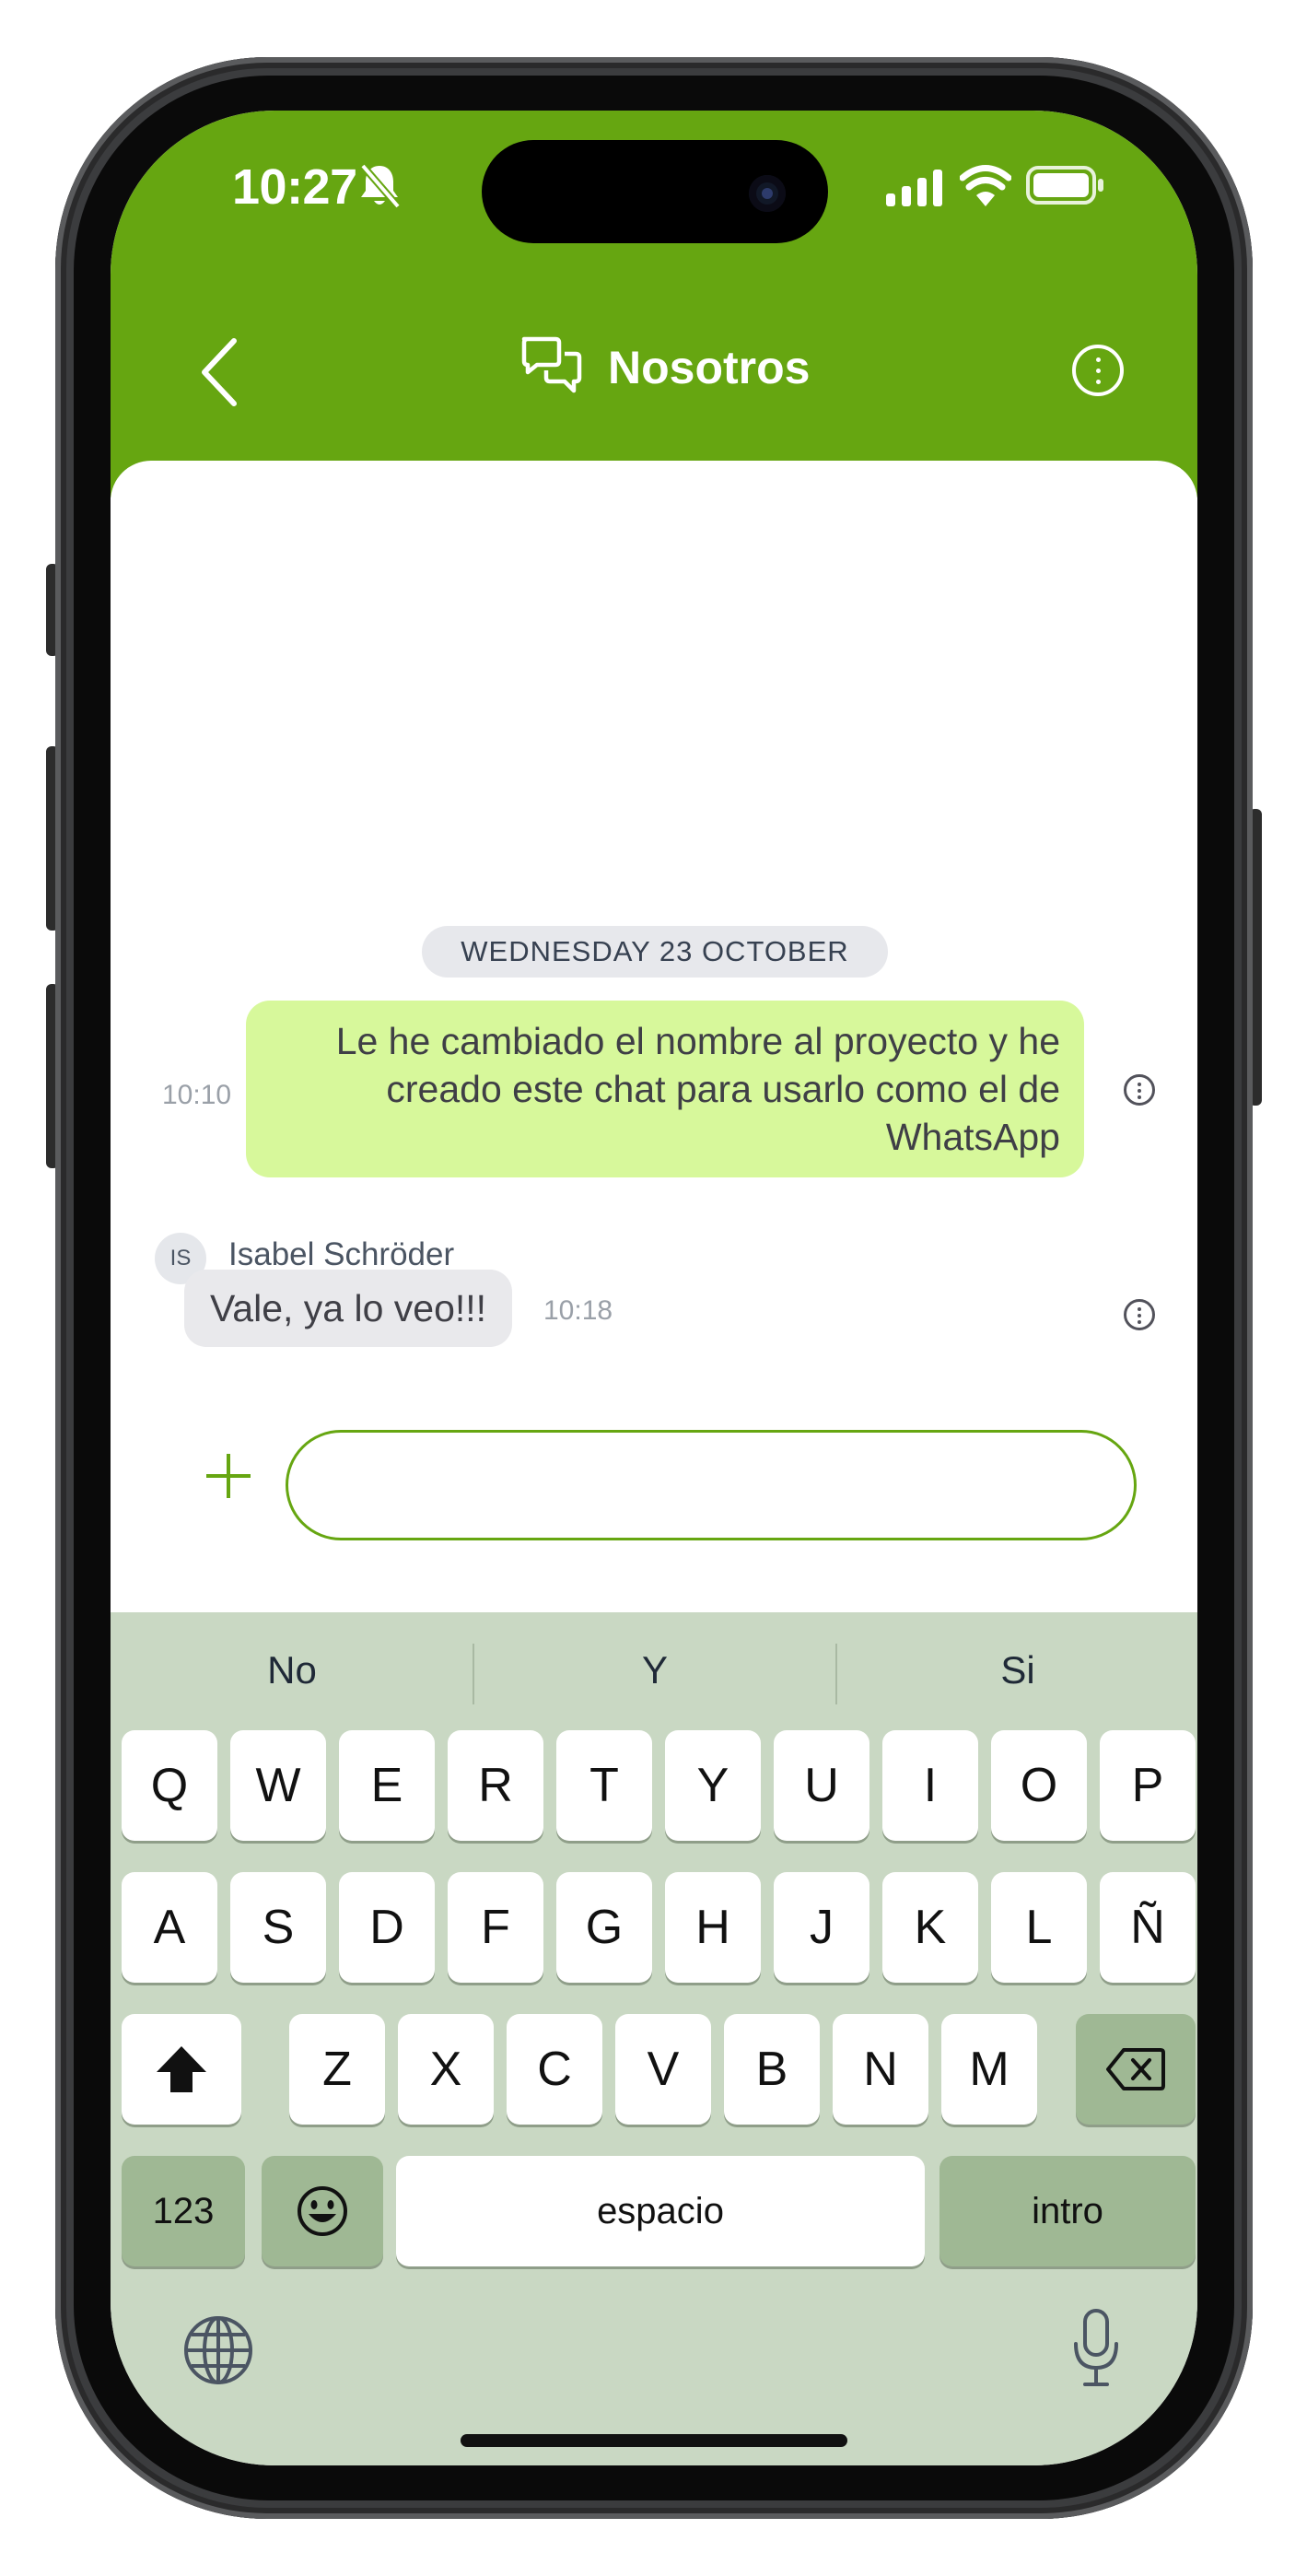  Describe the element at coordinates (1064, 185) in the screenshot. I see `battery-icon` at that location.